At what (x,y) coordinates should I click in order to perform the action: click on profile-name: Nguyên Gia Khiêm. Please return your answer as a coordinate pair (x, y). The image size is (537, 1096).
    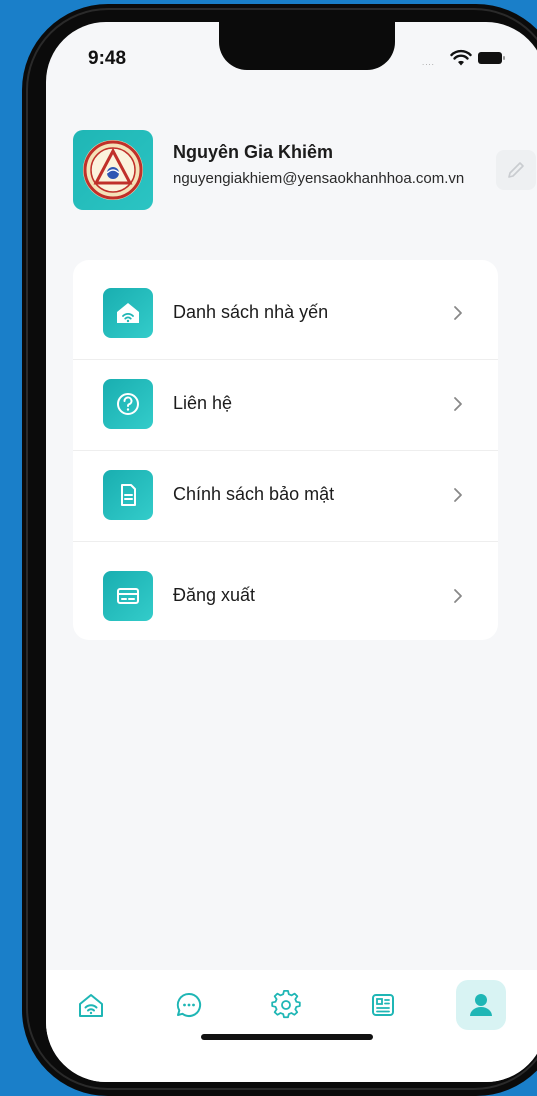
    Looking at the image, I should click on (253, 152).